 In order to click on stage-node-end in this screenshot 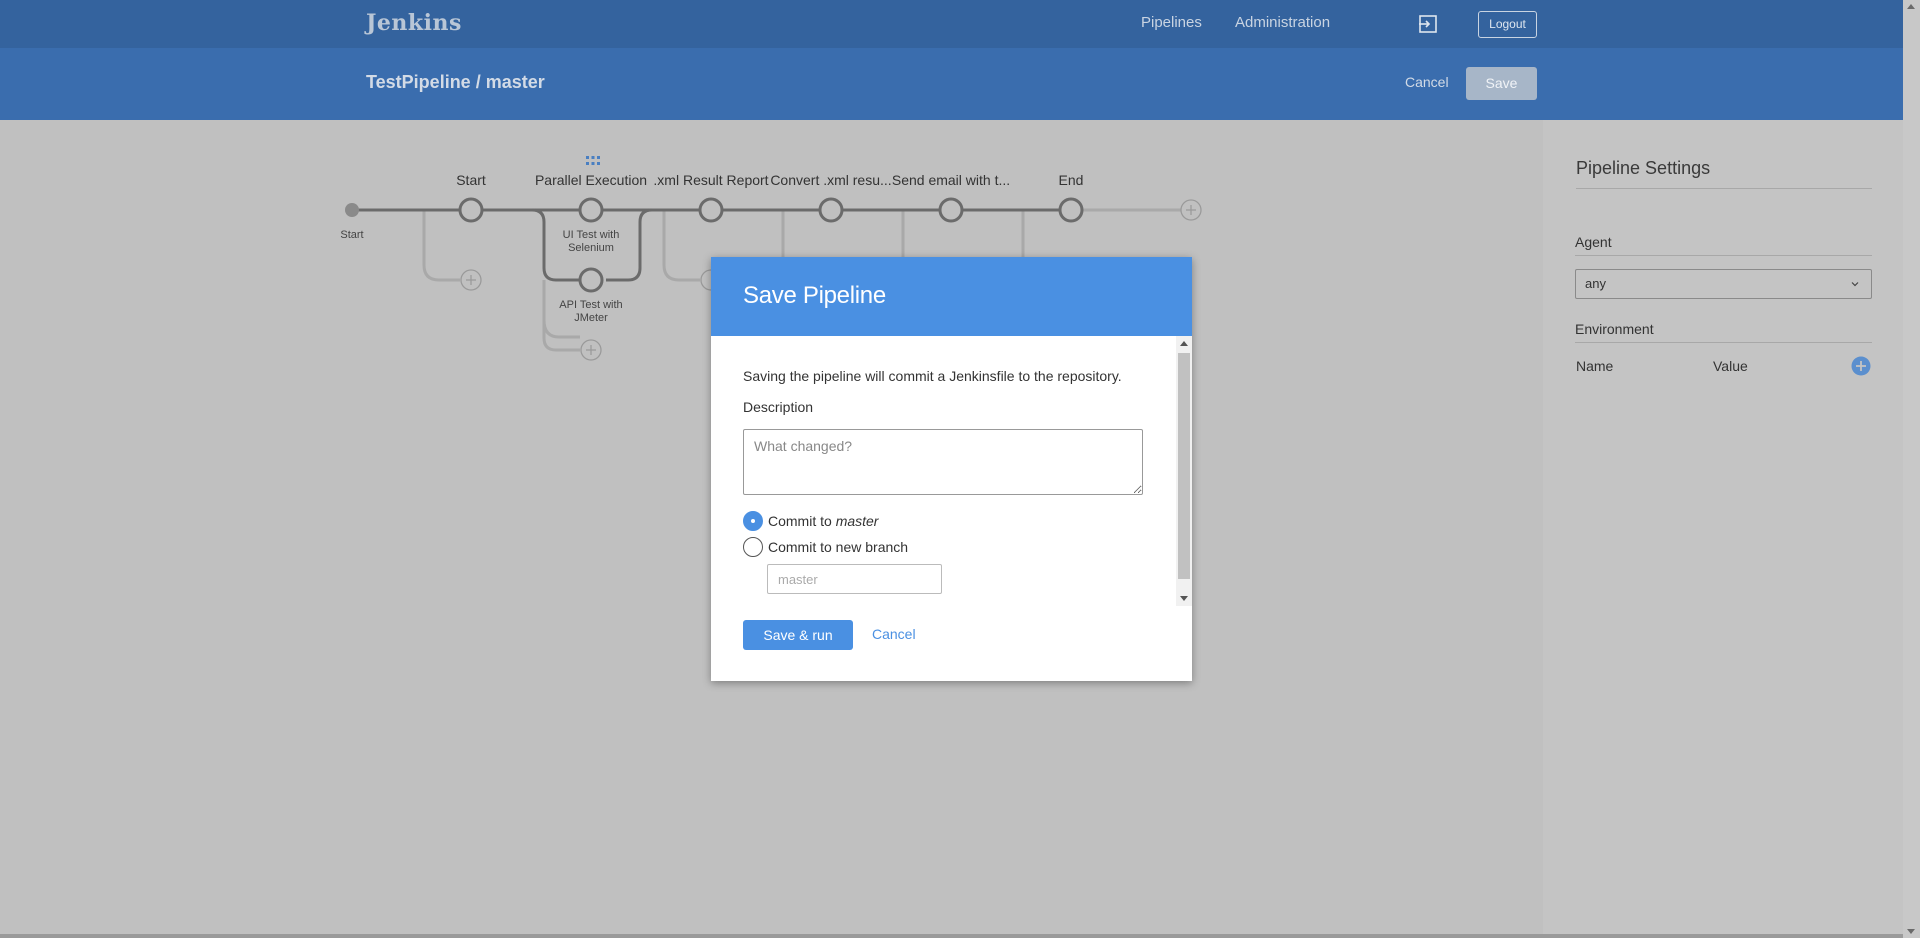, I will do `click(1071, 210)`.